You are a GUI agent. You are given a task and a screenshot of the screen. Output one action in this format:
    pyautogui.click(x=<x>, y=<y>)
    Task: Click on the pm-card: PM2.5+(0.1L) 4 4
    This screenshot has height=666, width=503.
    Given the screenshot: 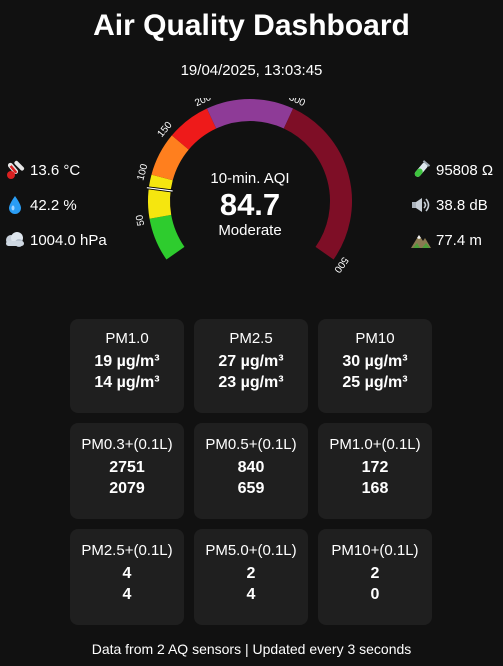 What is the action you would take?
    pyautogui.click(x=127, y=577)
    